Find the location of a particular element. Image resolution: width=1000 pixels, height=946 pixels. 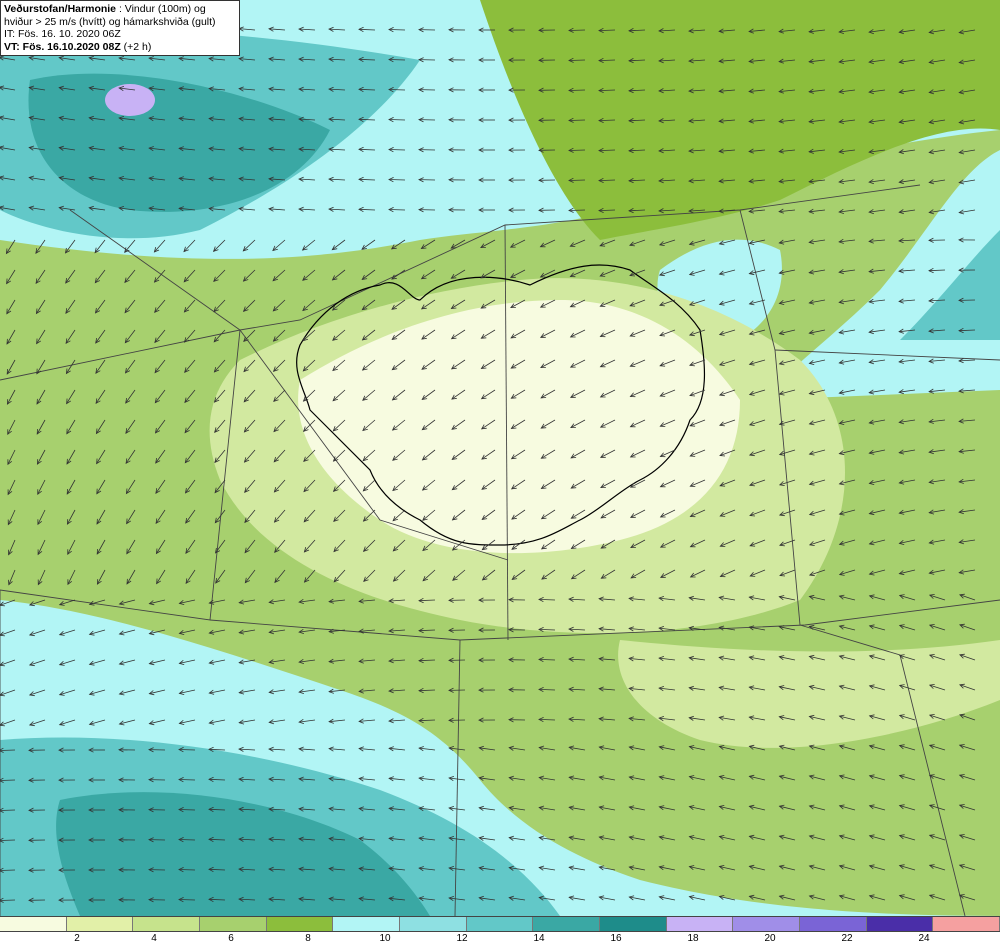

legend-tick: 22 is located at coordinates (847, 938).